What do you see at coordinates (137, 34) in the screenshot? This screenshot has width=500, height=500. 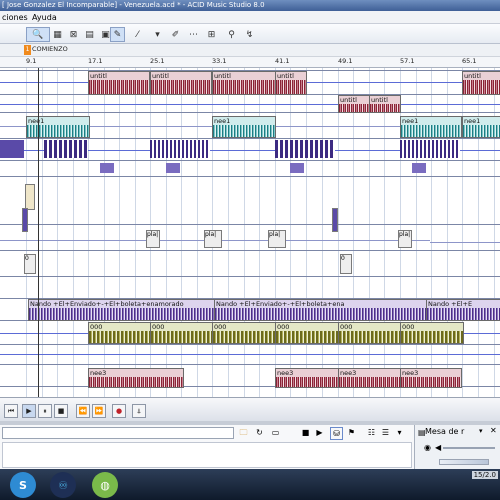 I see `paint-tool-icon: ⁄` at bounding box center [137, 34].